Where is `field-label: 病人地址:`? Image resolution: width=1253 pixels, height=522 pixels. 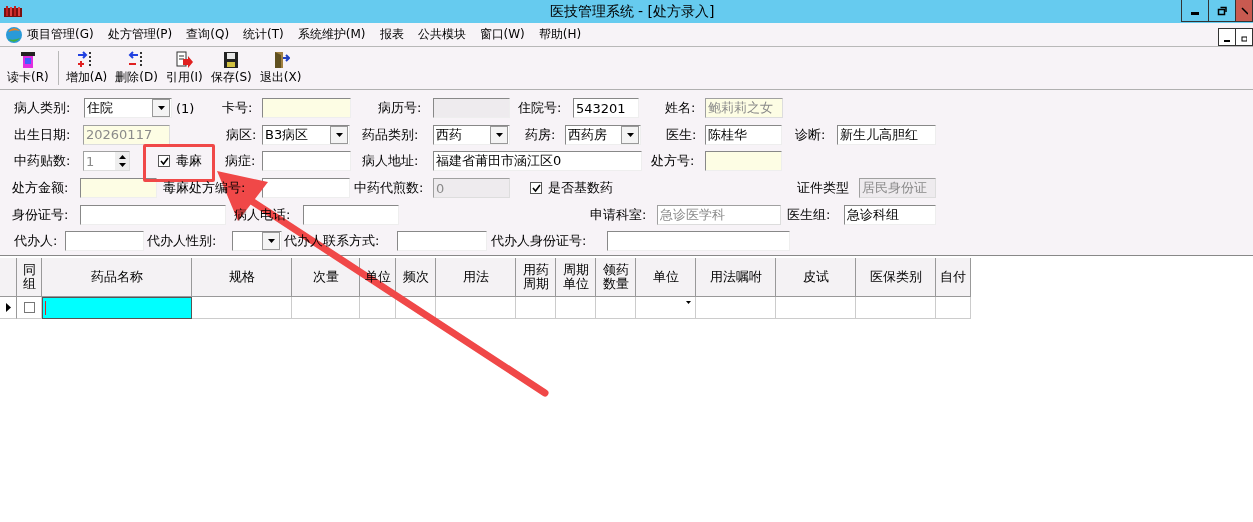
field-label: 病人地址: is located at coordinates (390, 161).